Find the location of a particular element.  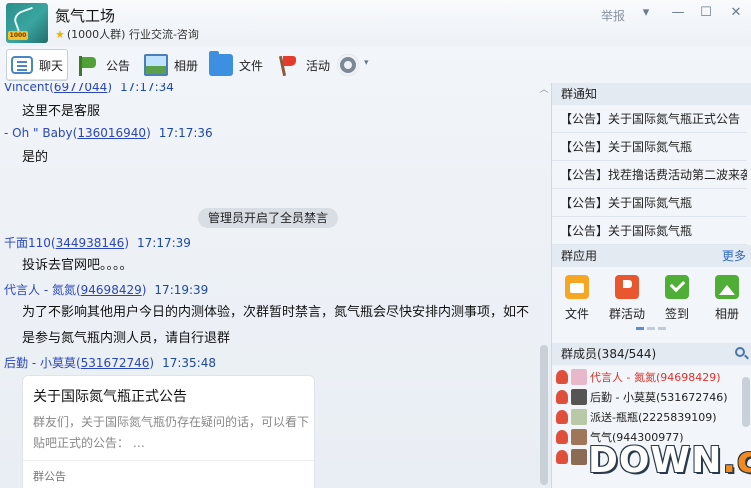

group-activity-app-icon is located at coordinates (627, 287).